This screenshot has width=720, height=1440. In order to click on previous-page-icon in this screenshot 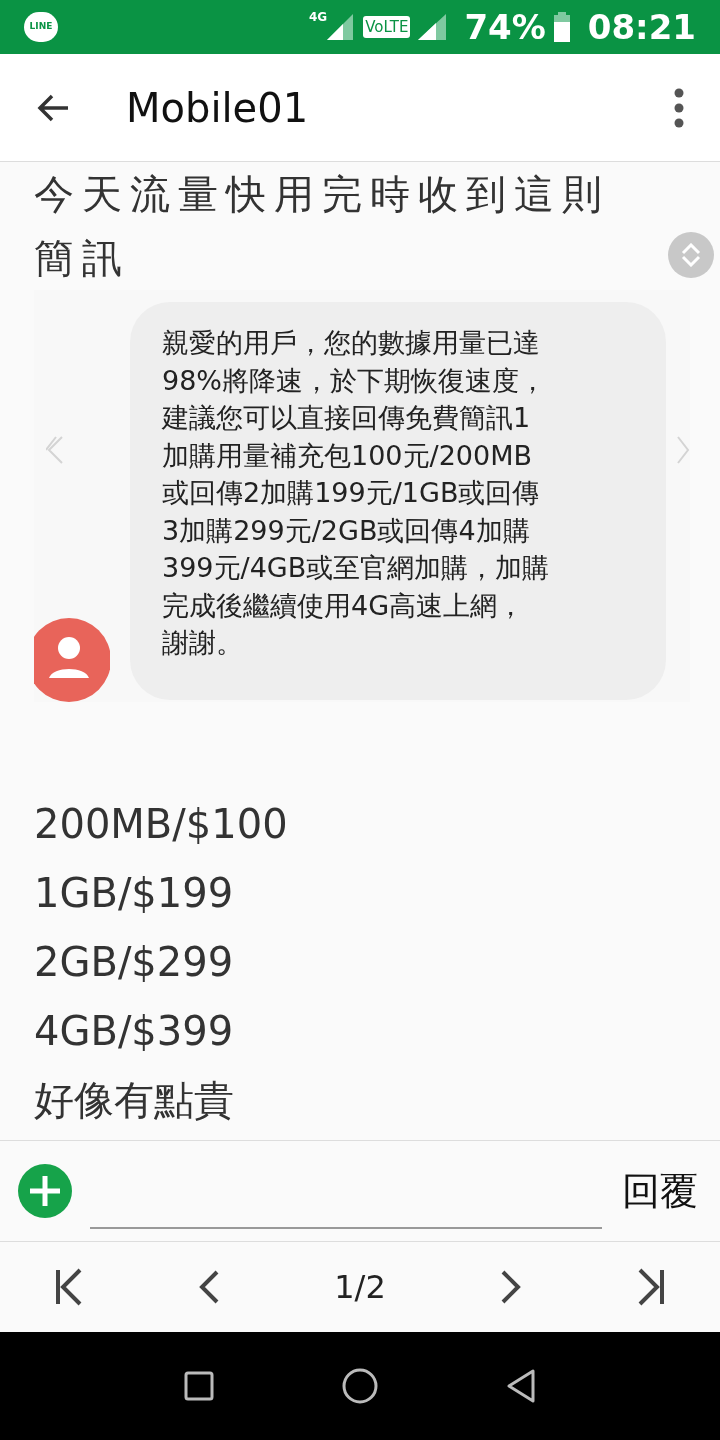, I will do `click(209, 1287)`.